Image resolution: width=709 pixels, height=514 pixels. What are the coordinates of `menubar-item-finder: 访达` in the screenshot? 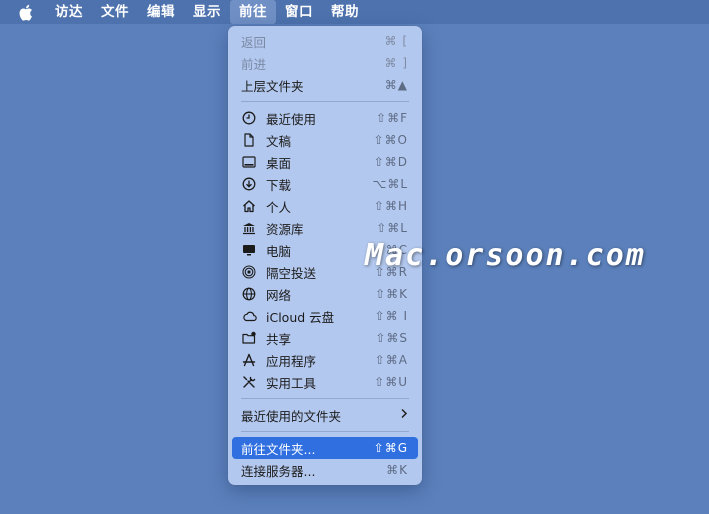 It's located at (69, 12).